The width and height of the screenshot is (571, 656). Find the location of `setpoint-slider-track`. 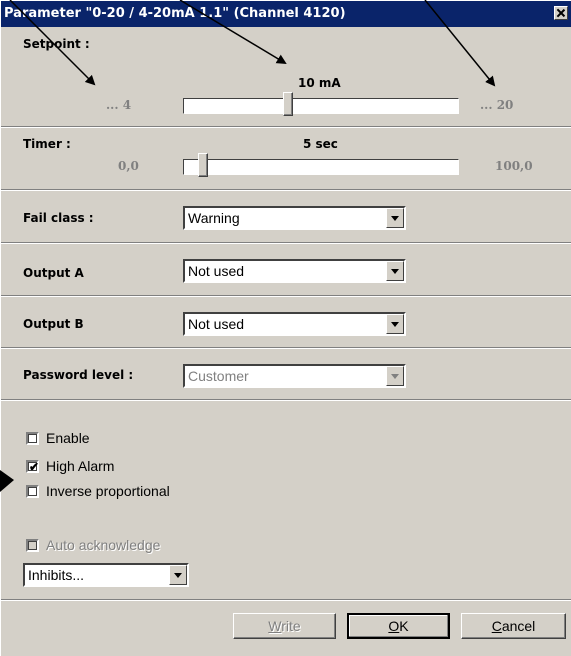

setpoint-slider-track is located at coordinates (321, 106).